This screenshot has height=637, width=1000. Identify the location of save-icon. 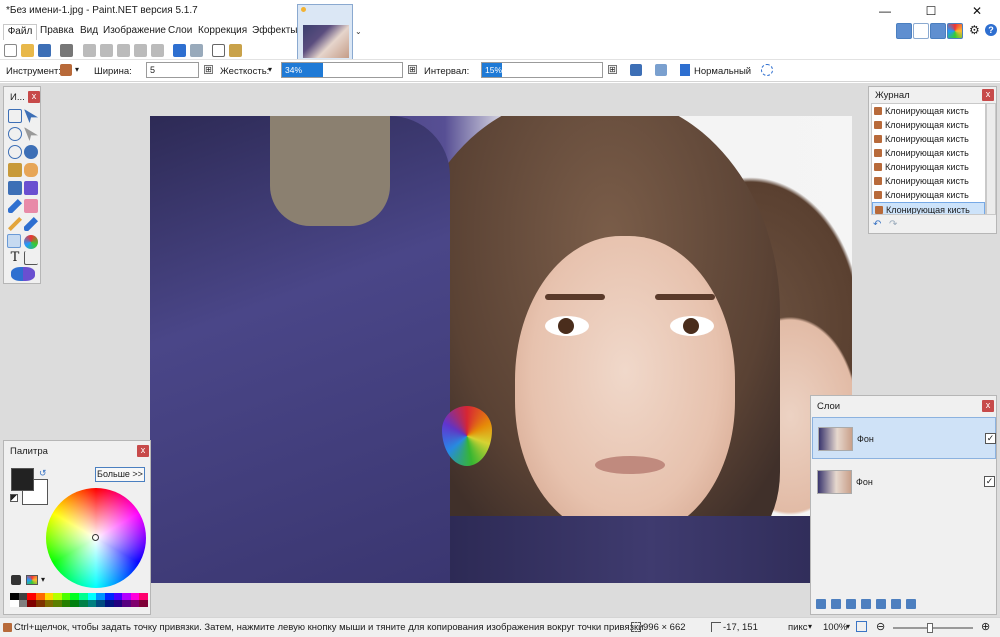
(44, 50).